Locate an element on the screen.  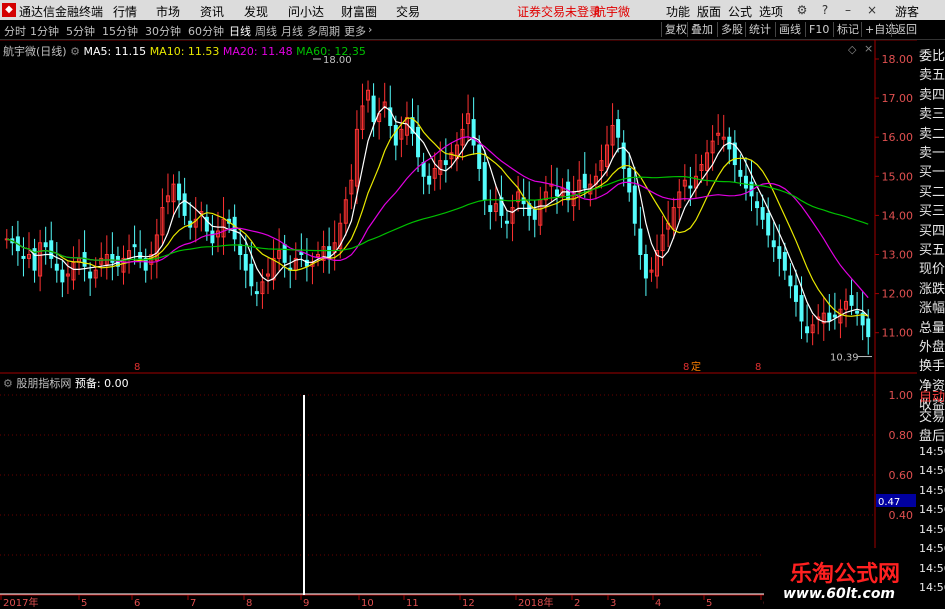
period-15min: 15分钟 is located at coordinates (120, 31).